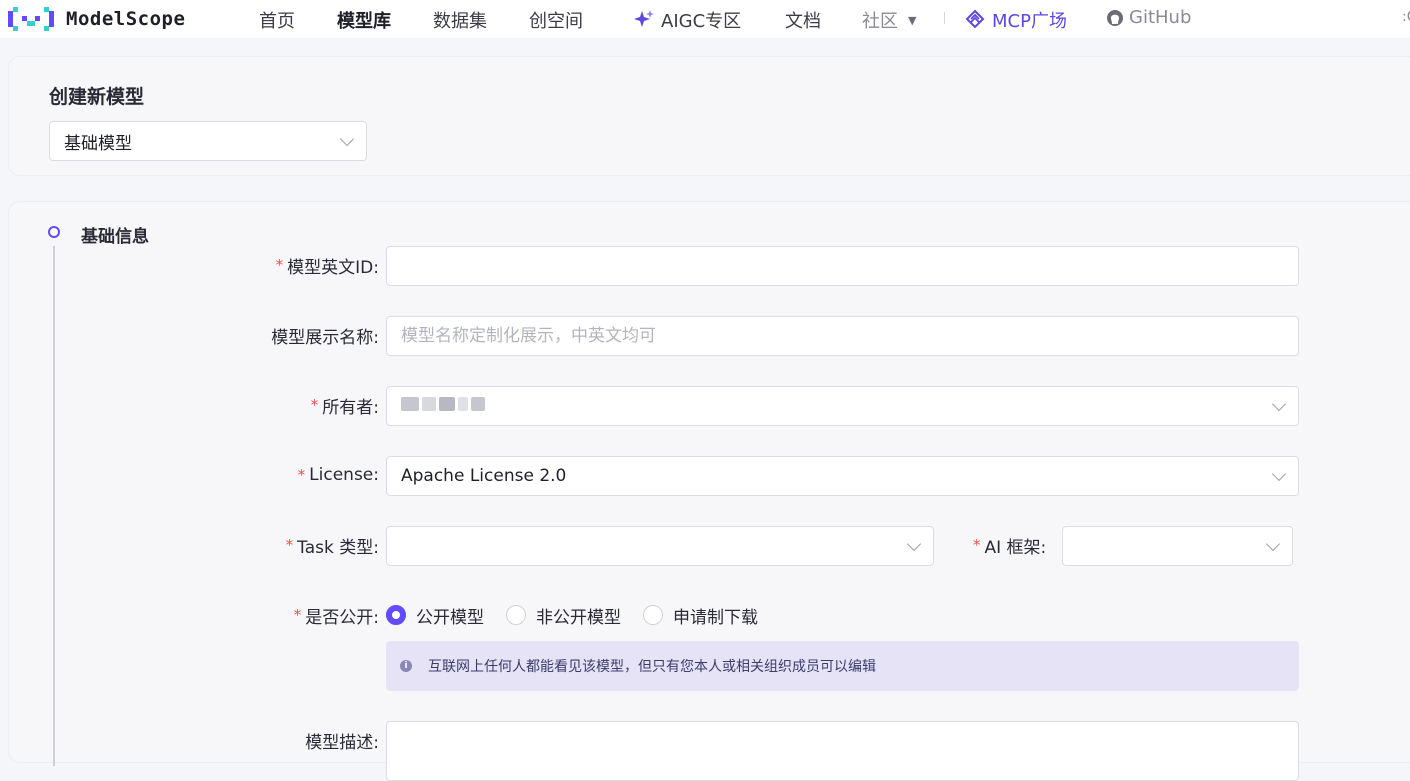  I want to click on nav-datasets: 数据集, so click(460, 20).